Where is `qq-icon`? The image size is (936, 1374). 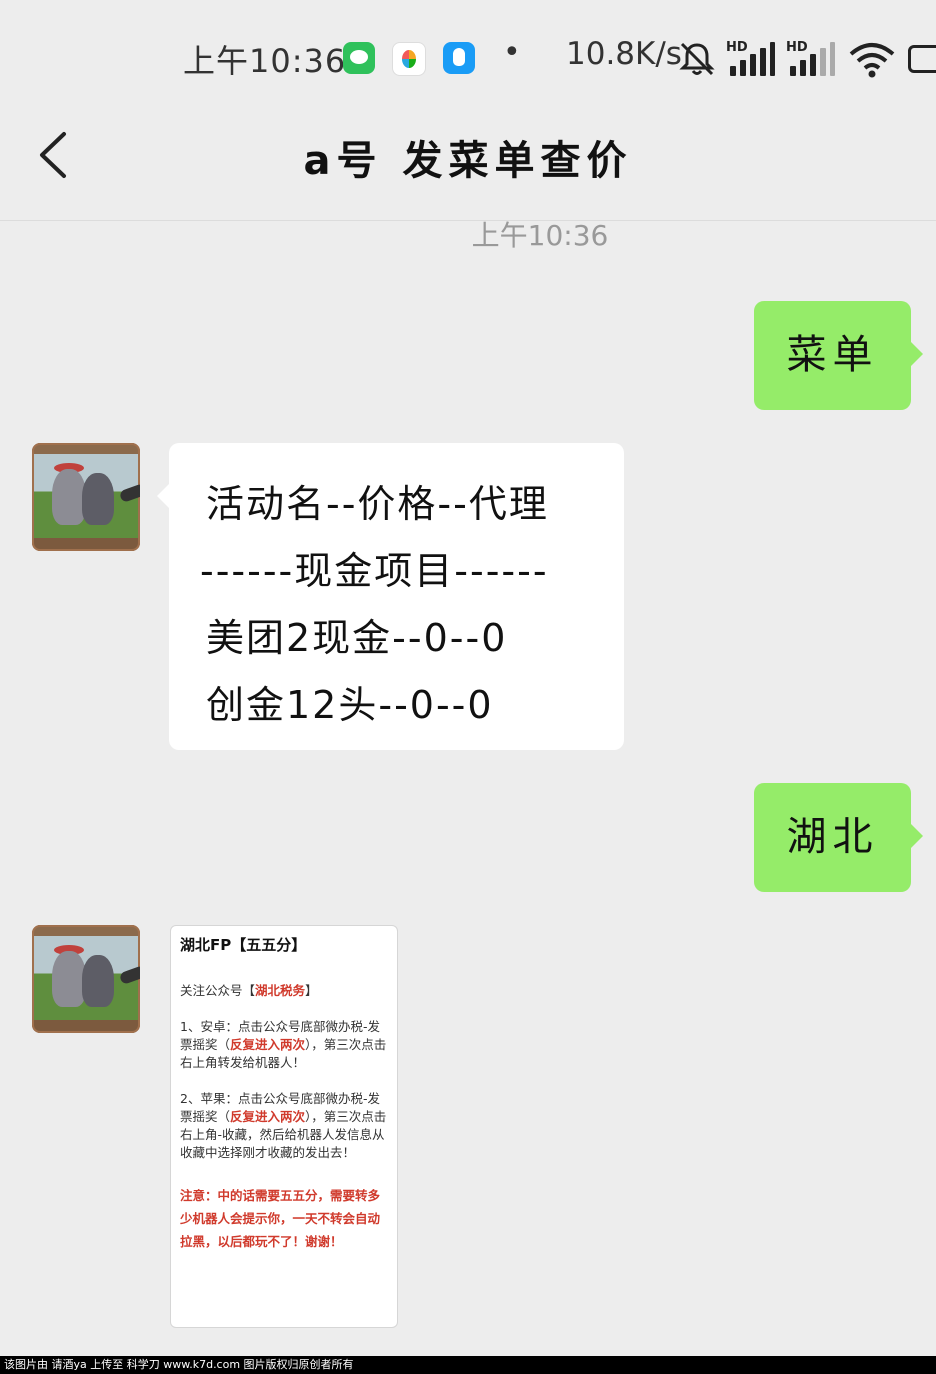
qq-icon is located at coordinates (459, 58).